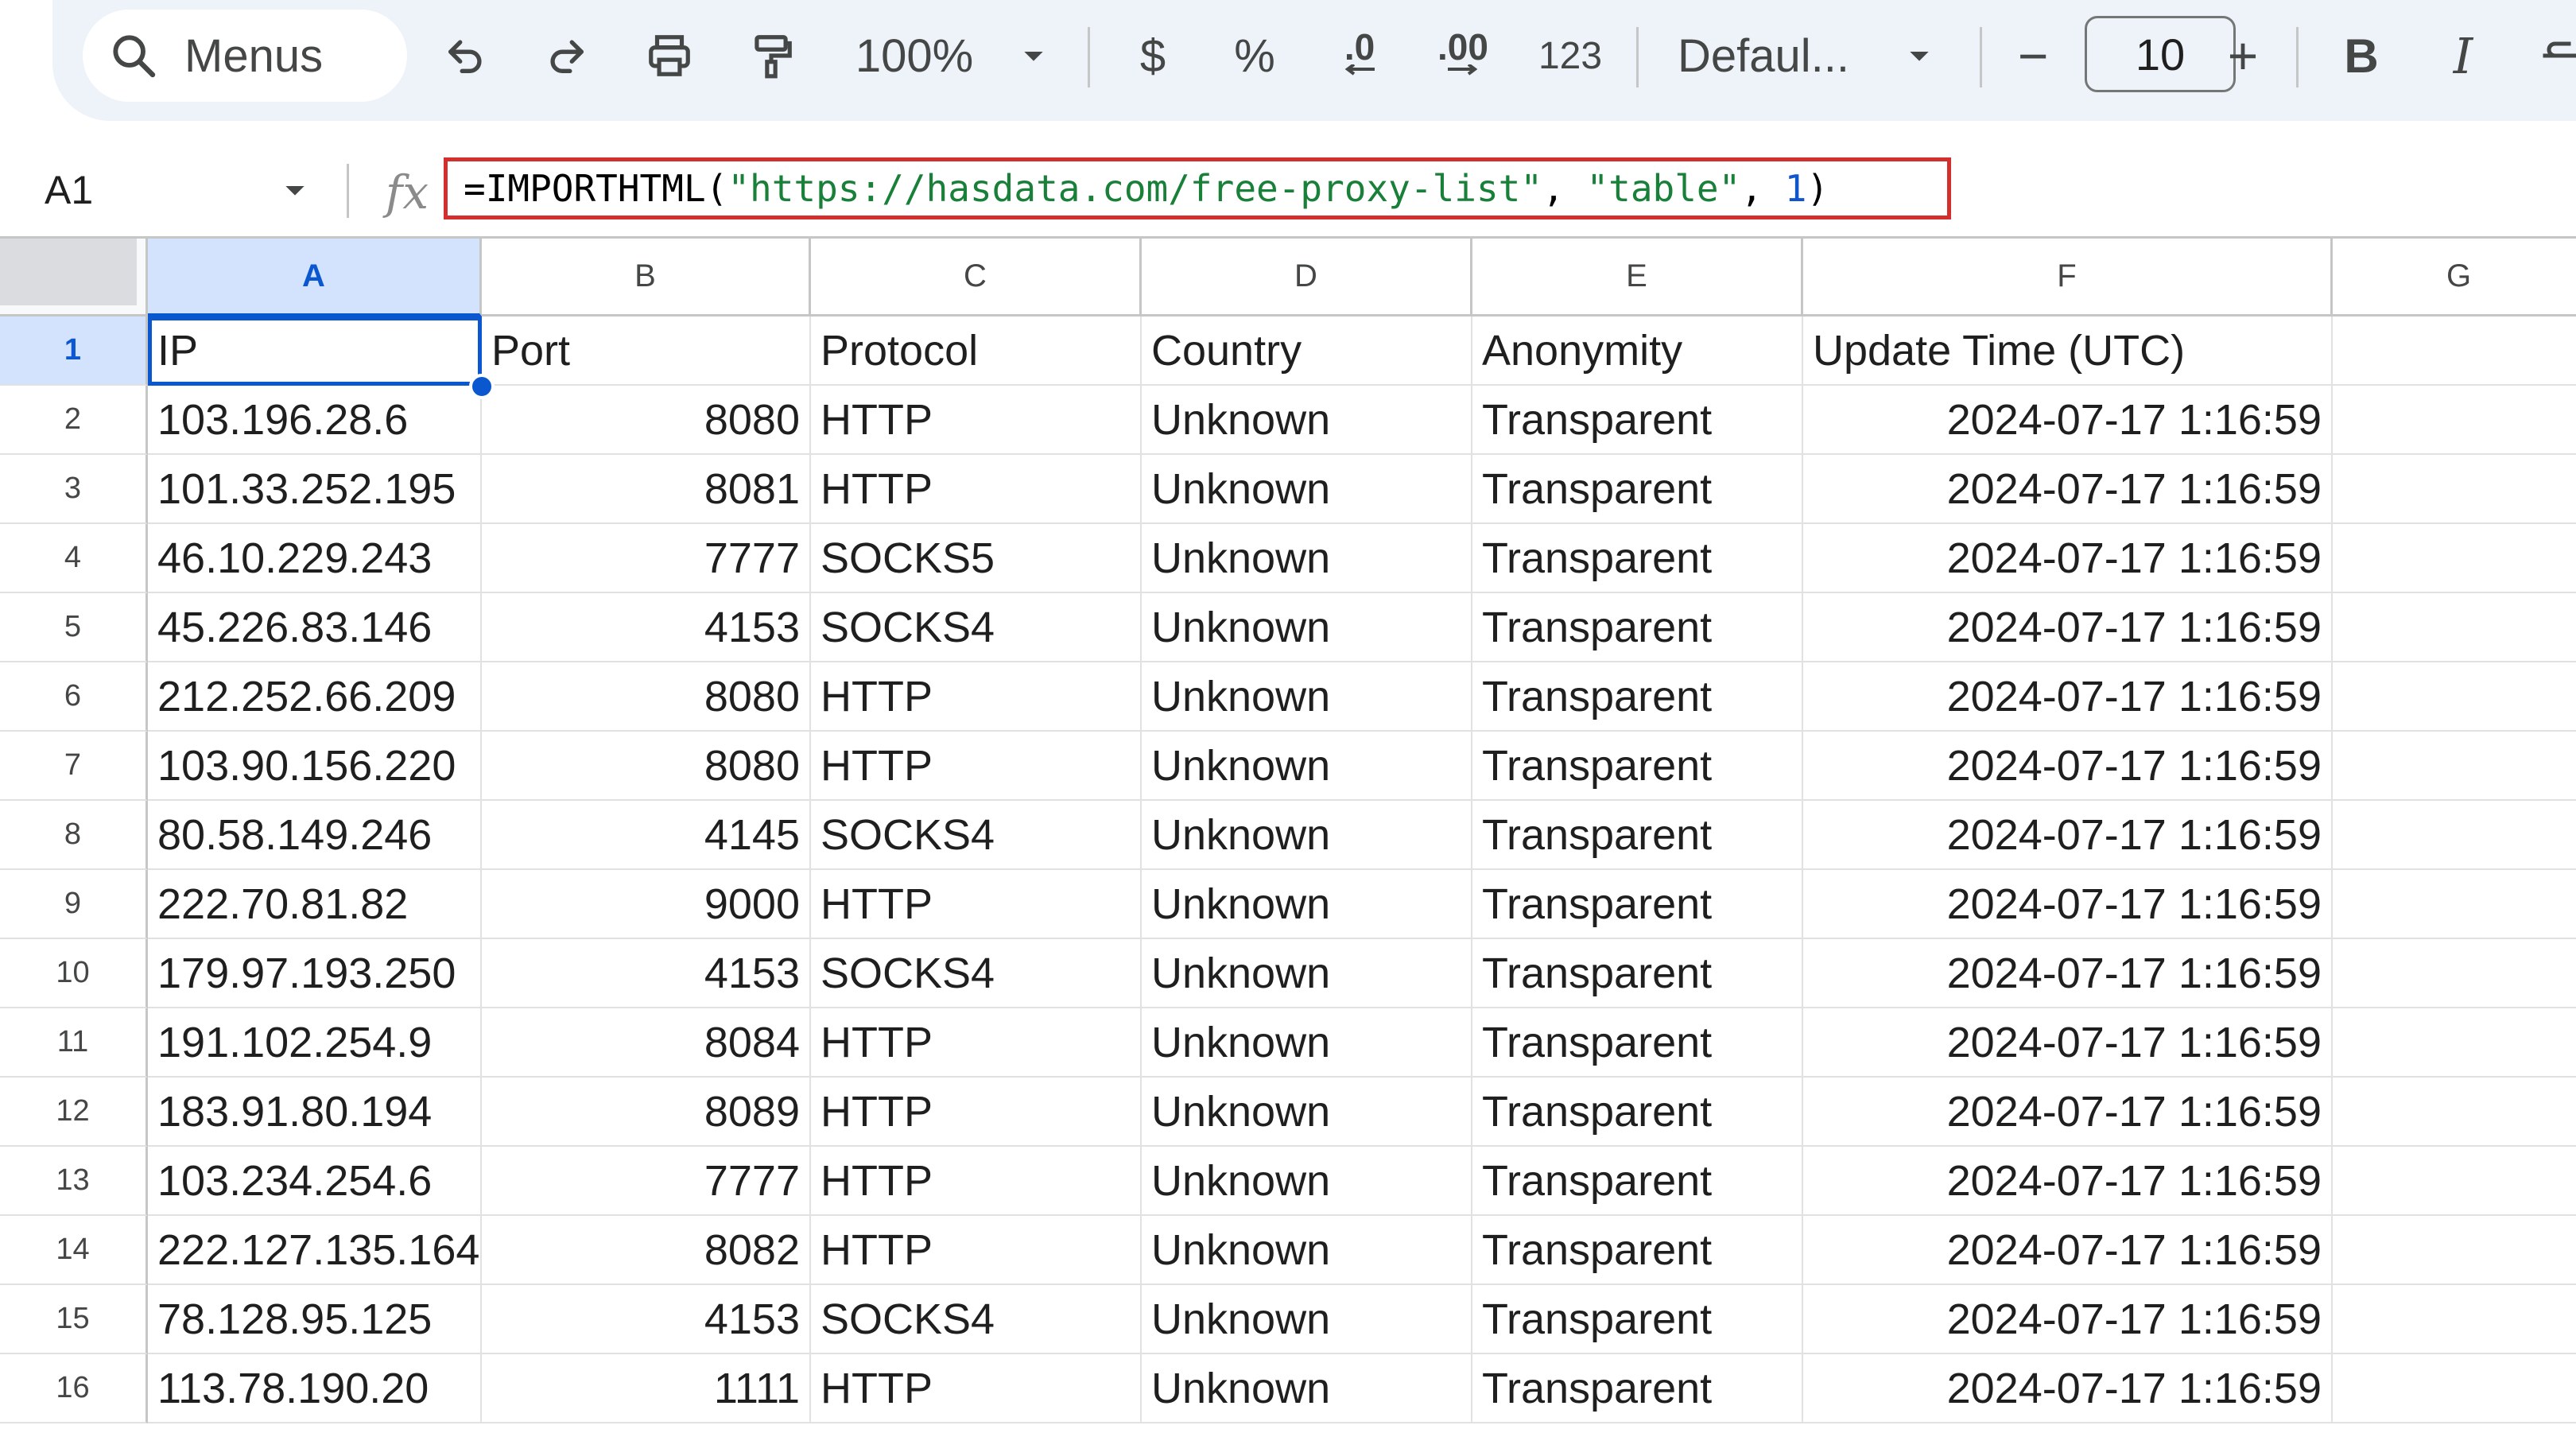 This screenshot has height=1433, width=2576. I want to click on cell-c3: HTTP, so click(976, 489).